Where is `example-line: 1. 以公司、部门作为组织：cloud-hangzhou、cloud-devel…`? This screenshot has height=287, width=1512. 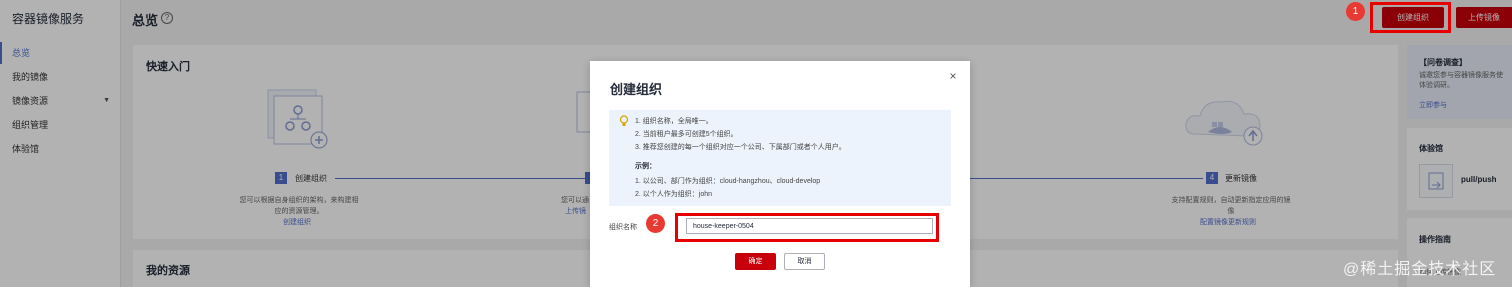
example-line: 1. 以公司、部门作为组织：cloud-hangzhou、cloud-devel… is located at coordinates (728, 181).